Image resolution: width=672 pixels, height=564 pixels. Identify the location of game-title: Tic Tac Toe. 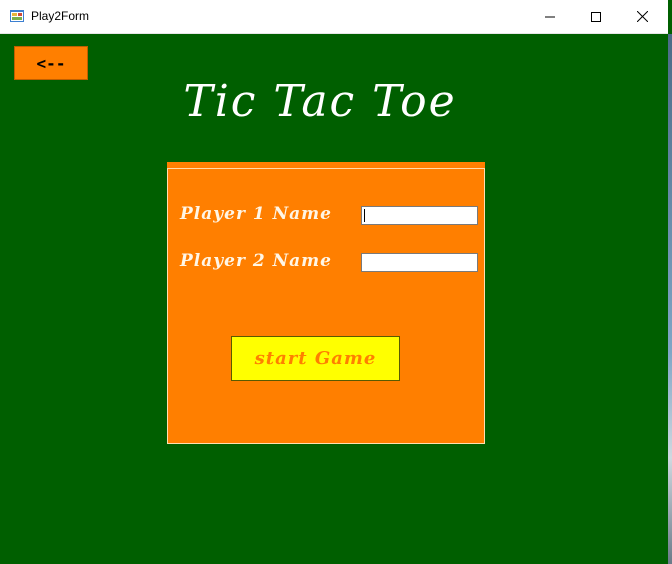
(320, 101).